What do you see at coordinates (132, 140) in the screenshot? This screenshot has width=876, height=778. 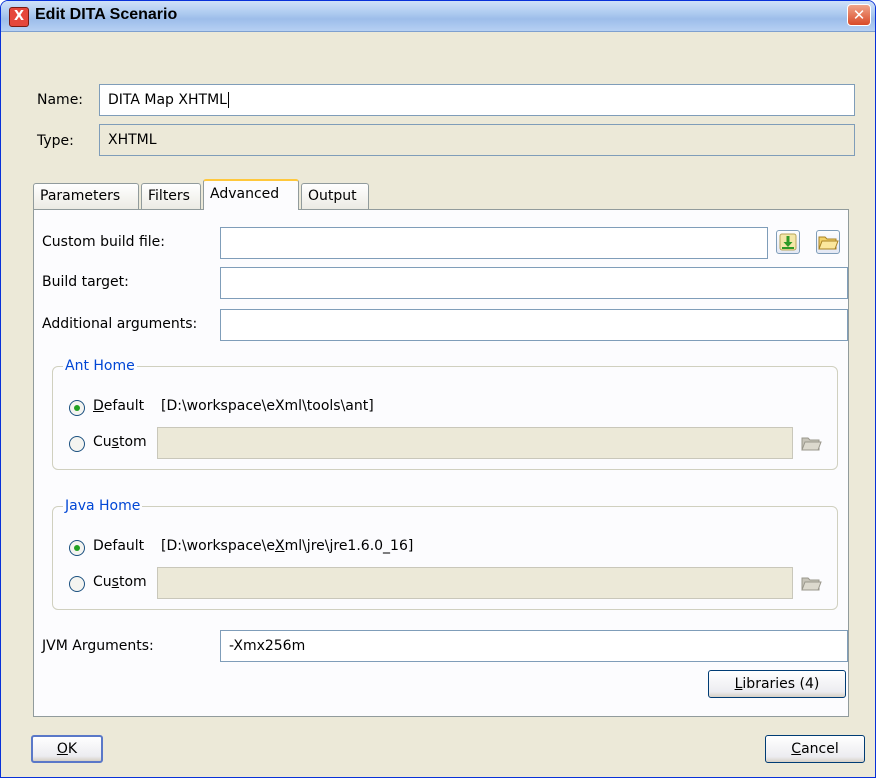 I see `type-field-value: XHTML` at bounding box center [132, 140].